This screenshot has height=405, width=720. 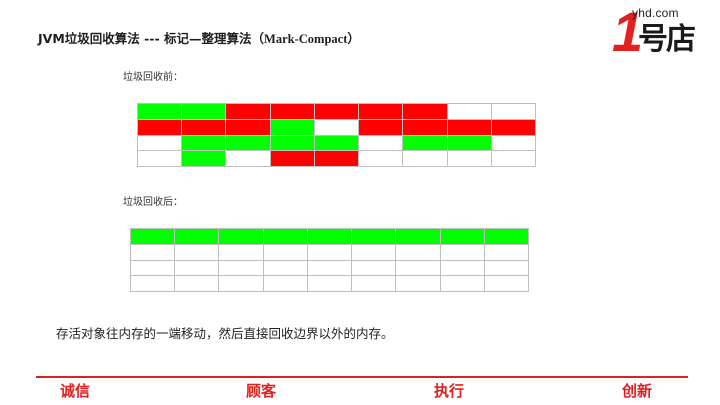 I want to click on memory-grid-before, so click(x=336, y=135).